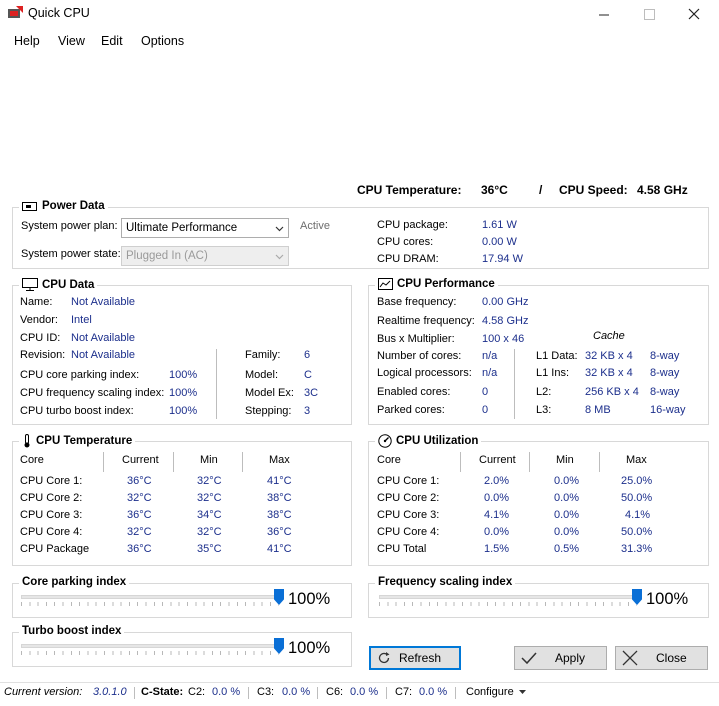 The height and width of the screenshot is (706, 719). What do you see at coordinates (408, 481) in the screenshot?
I see `util-row-label: CPU Core 1:` at bounding box center [408, 481].